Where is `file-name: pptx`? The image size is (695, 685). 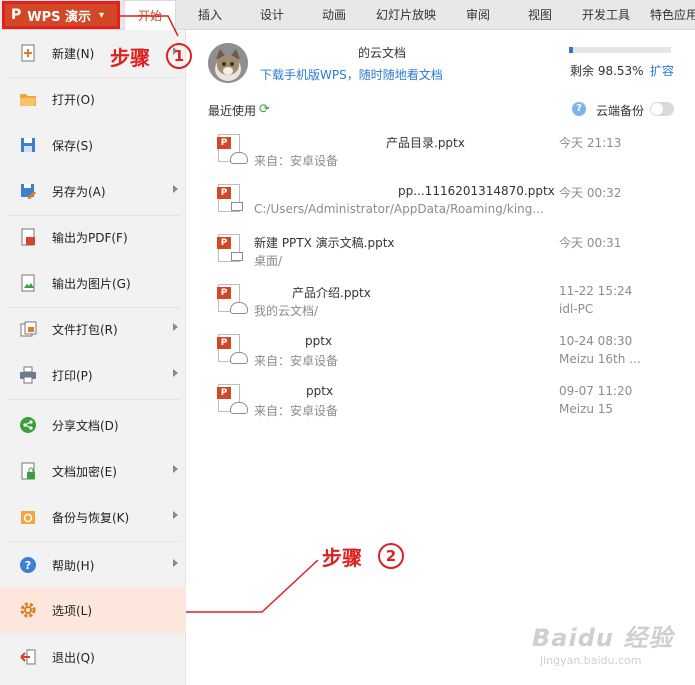
file-name: pptx is located at coordinates (319, 341).